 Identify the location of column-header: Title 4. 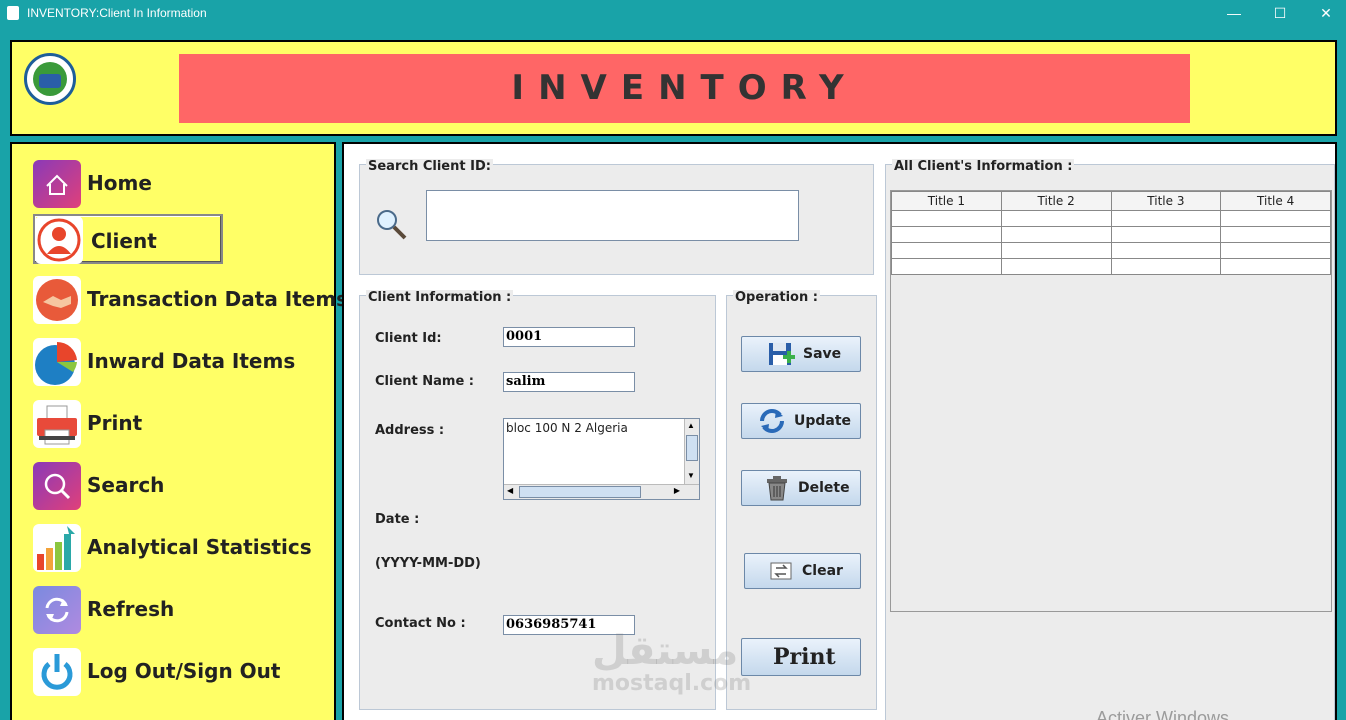
(1275, 201).